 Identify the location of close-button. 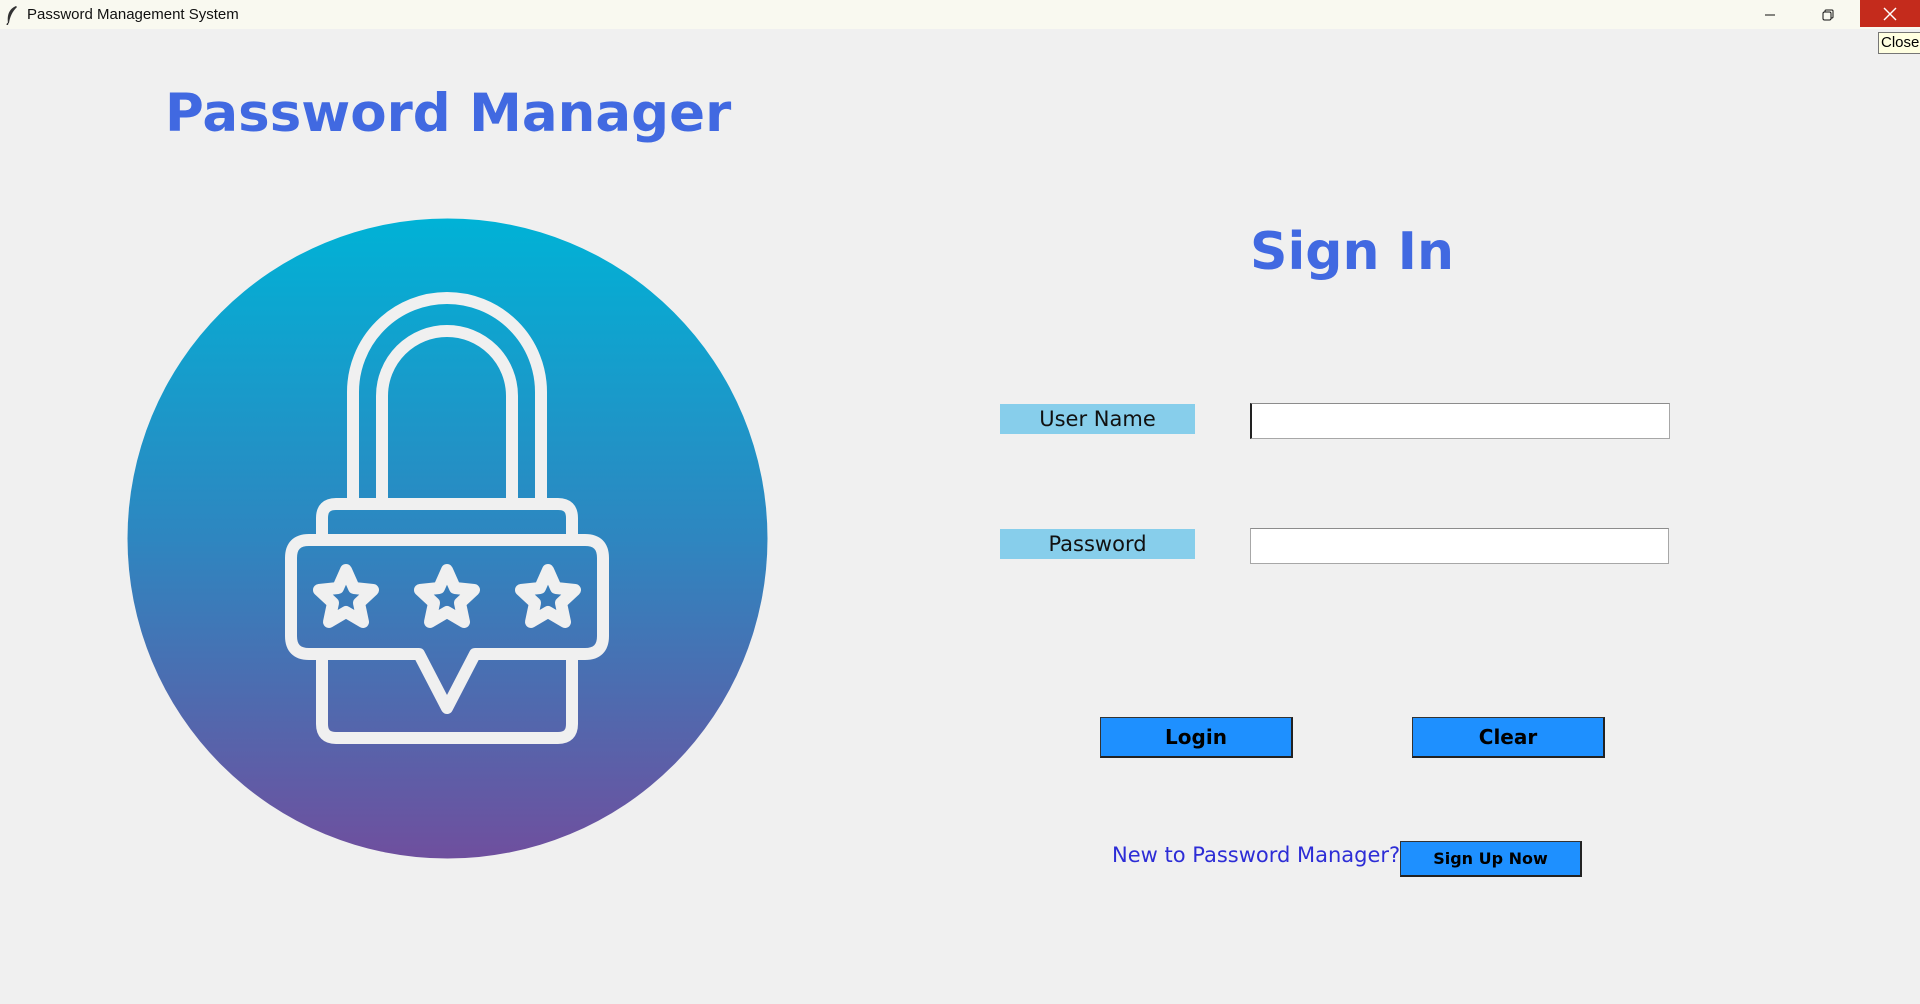
(1890, 13).